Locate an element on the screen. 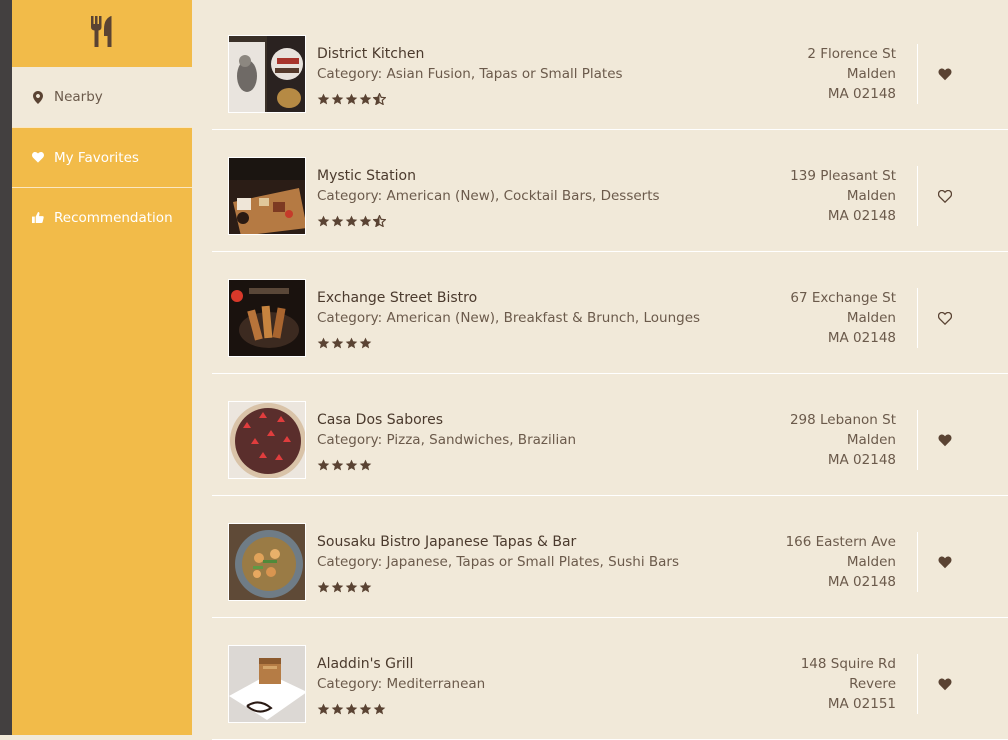 The height and width of the screenshot is (740, 1008). restaurant-address: 148 Squire Rd Revere MA 02151 is located at coordinates (848, 684).